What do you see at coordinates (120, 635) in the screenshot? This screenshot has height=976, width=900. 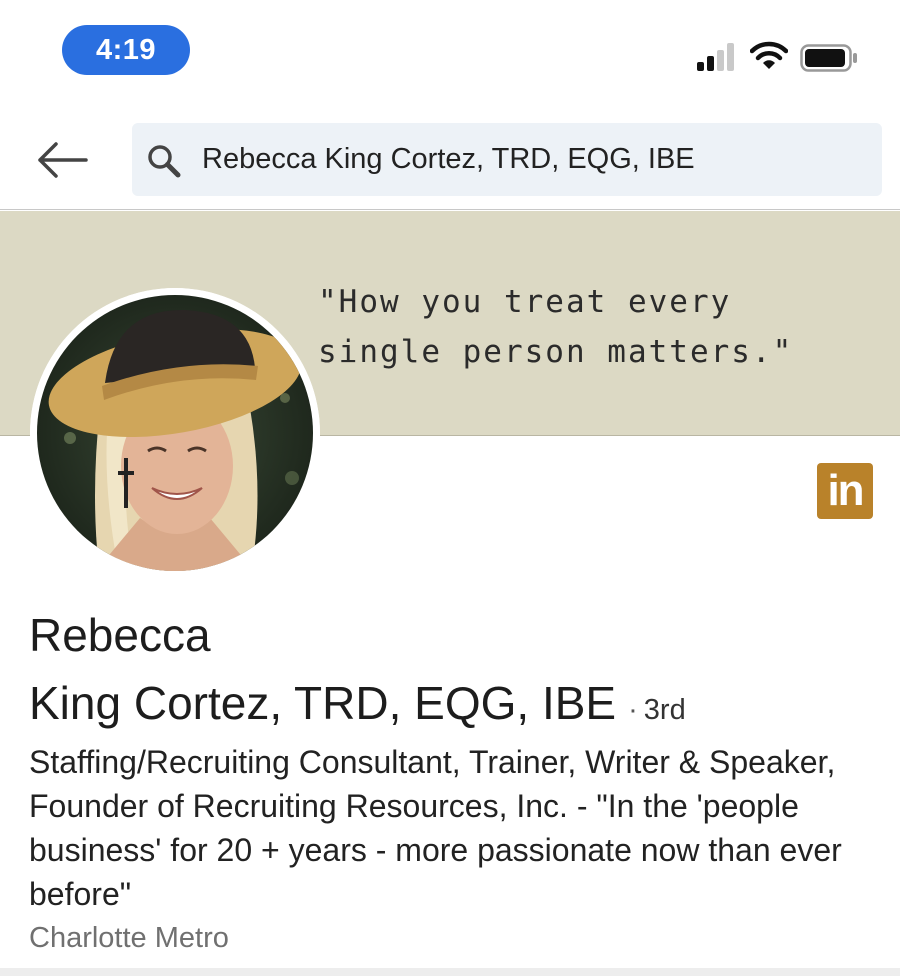 I see `profile-name-first: Rebecca` at bounding box center [120, 635].